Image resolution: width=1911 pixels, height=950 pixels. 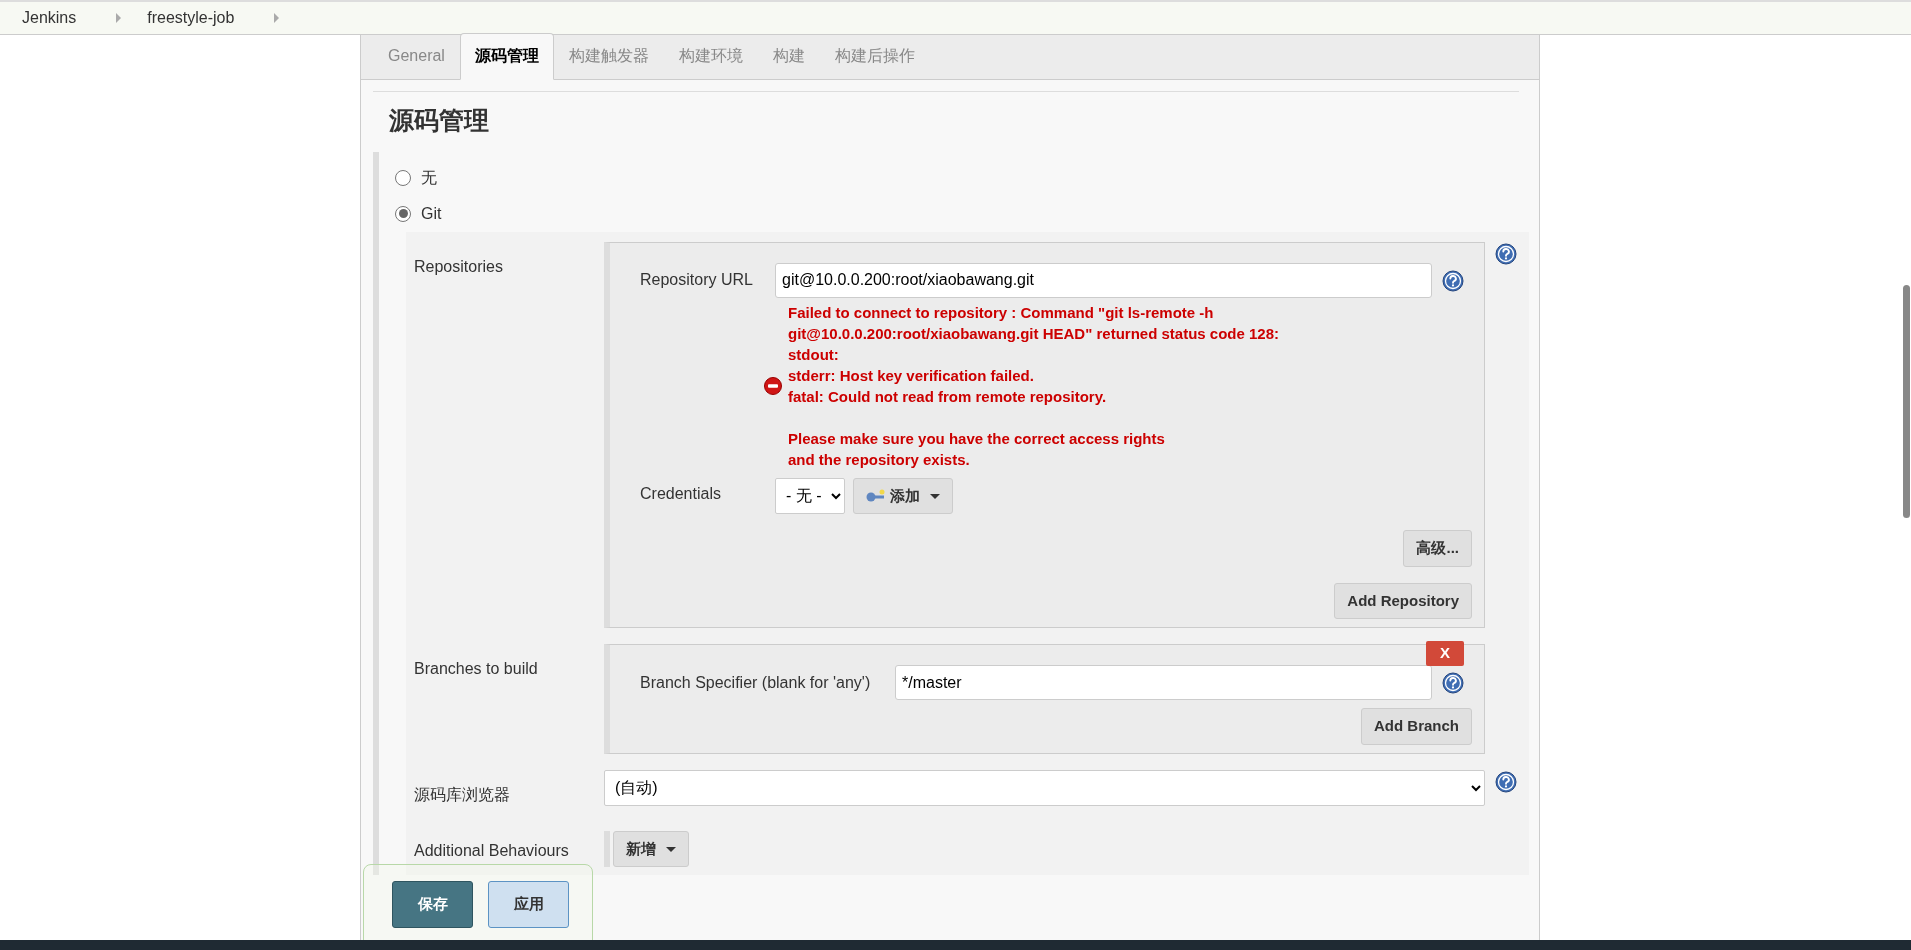 I want to click on field-label: Additional Behaviours, so click(x=491, y=850).